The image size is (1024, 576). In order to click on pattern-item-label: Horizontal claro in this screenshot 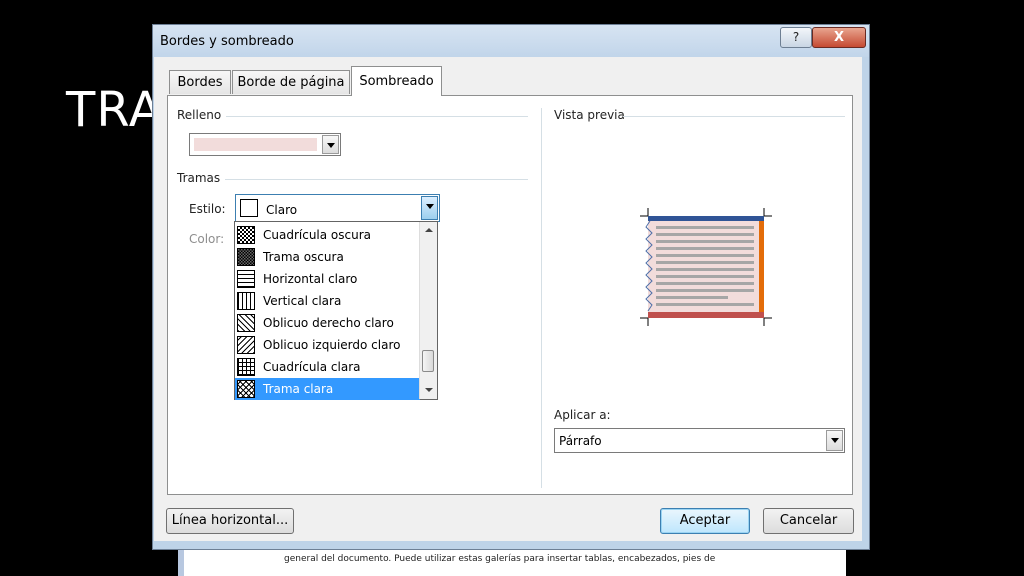, I will do `click(310, 279)`.